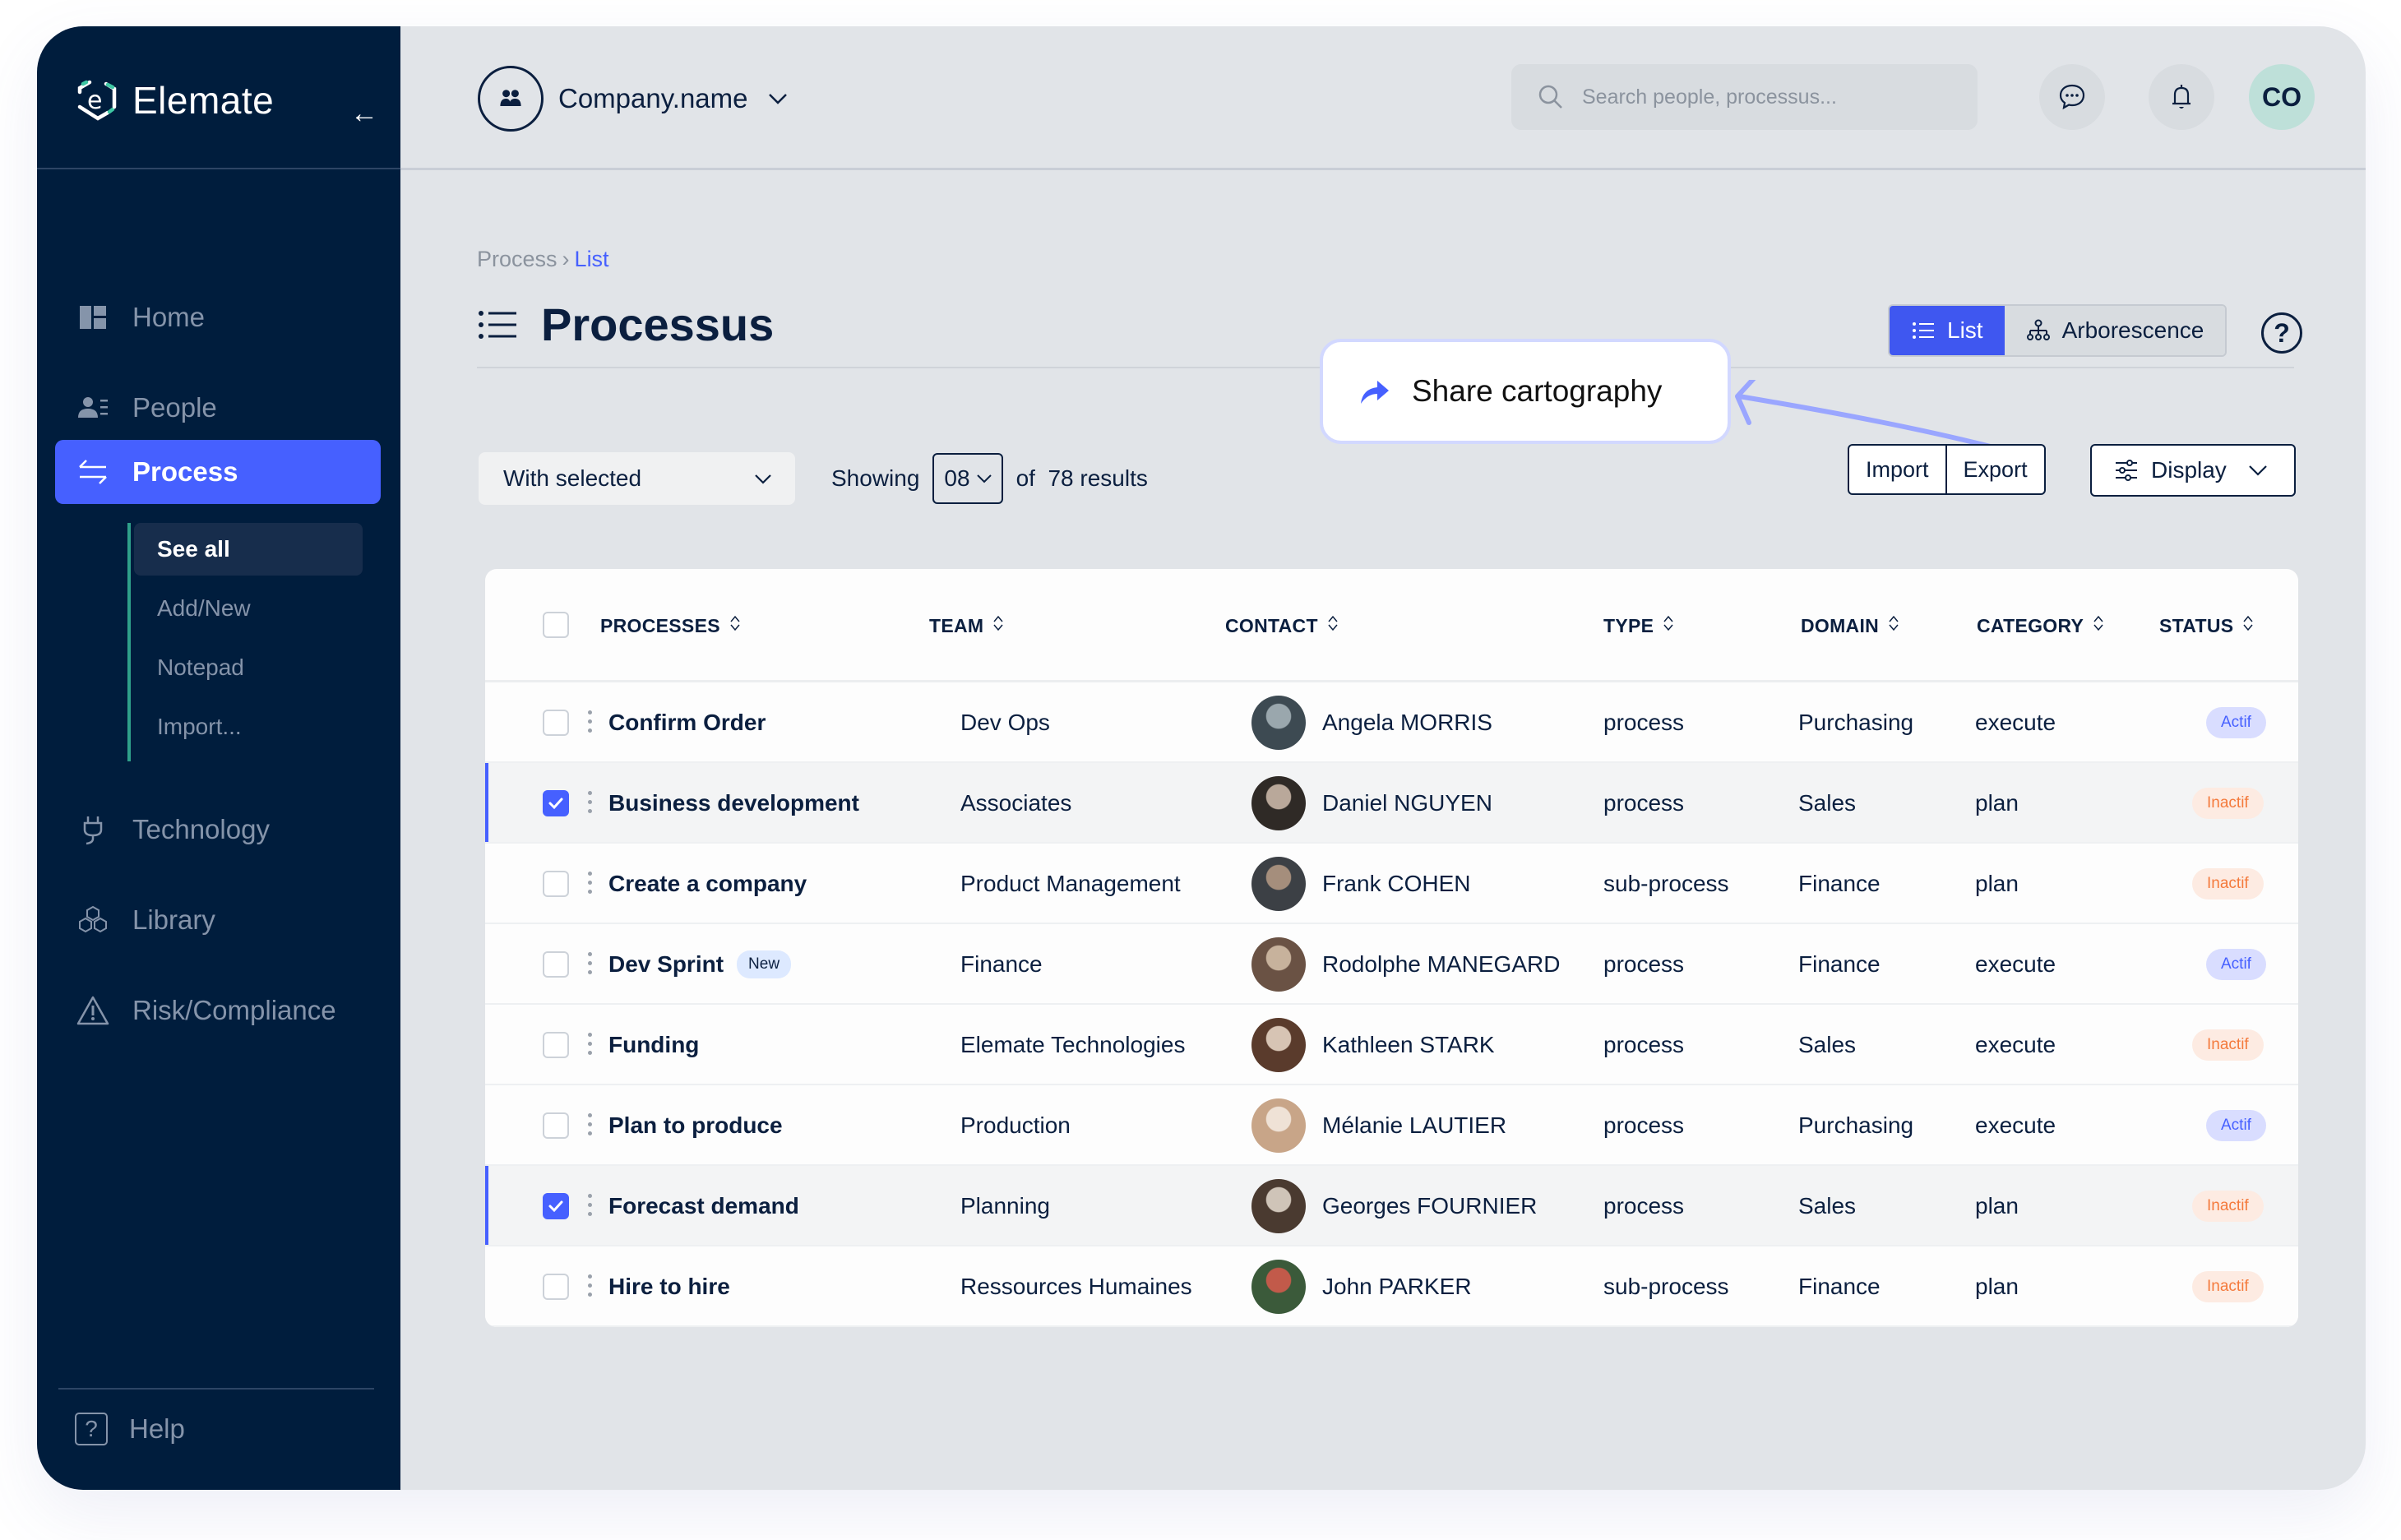 The height and width of the screenshot is (1540, 2401). What do you see at coordinates (1373, 1045) in the screenshot?
I see `contact-cell: Kathleen STARK` at bounding box center [1373, 1045].